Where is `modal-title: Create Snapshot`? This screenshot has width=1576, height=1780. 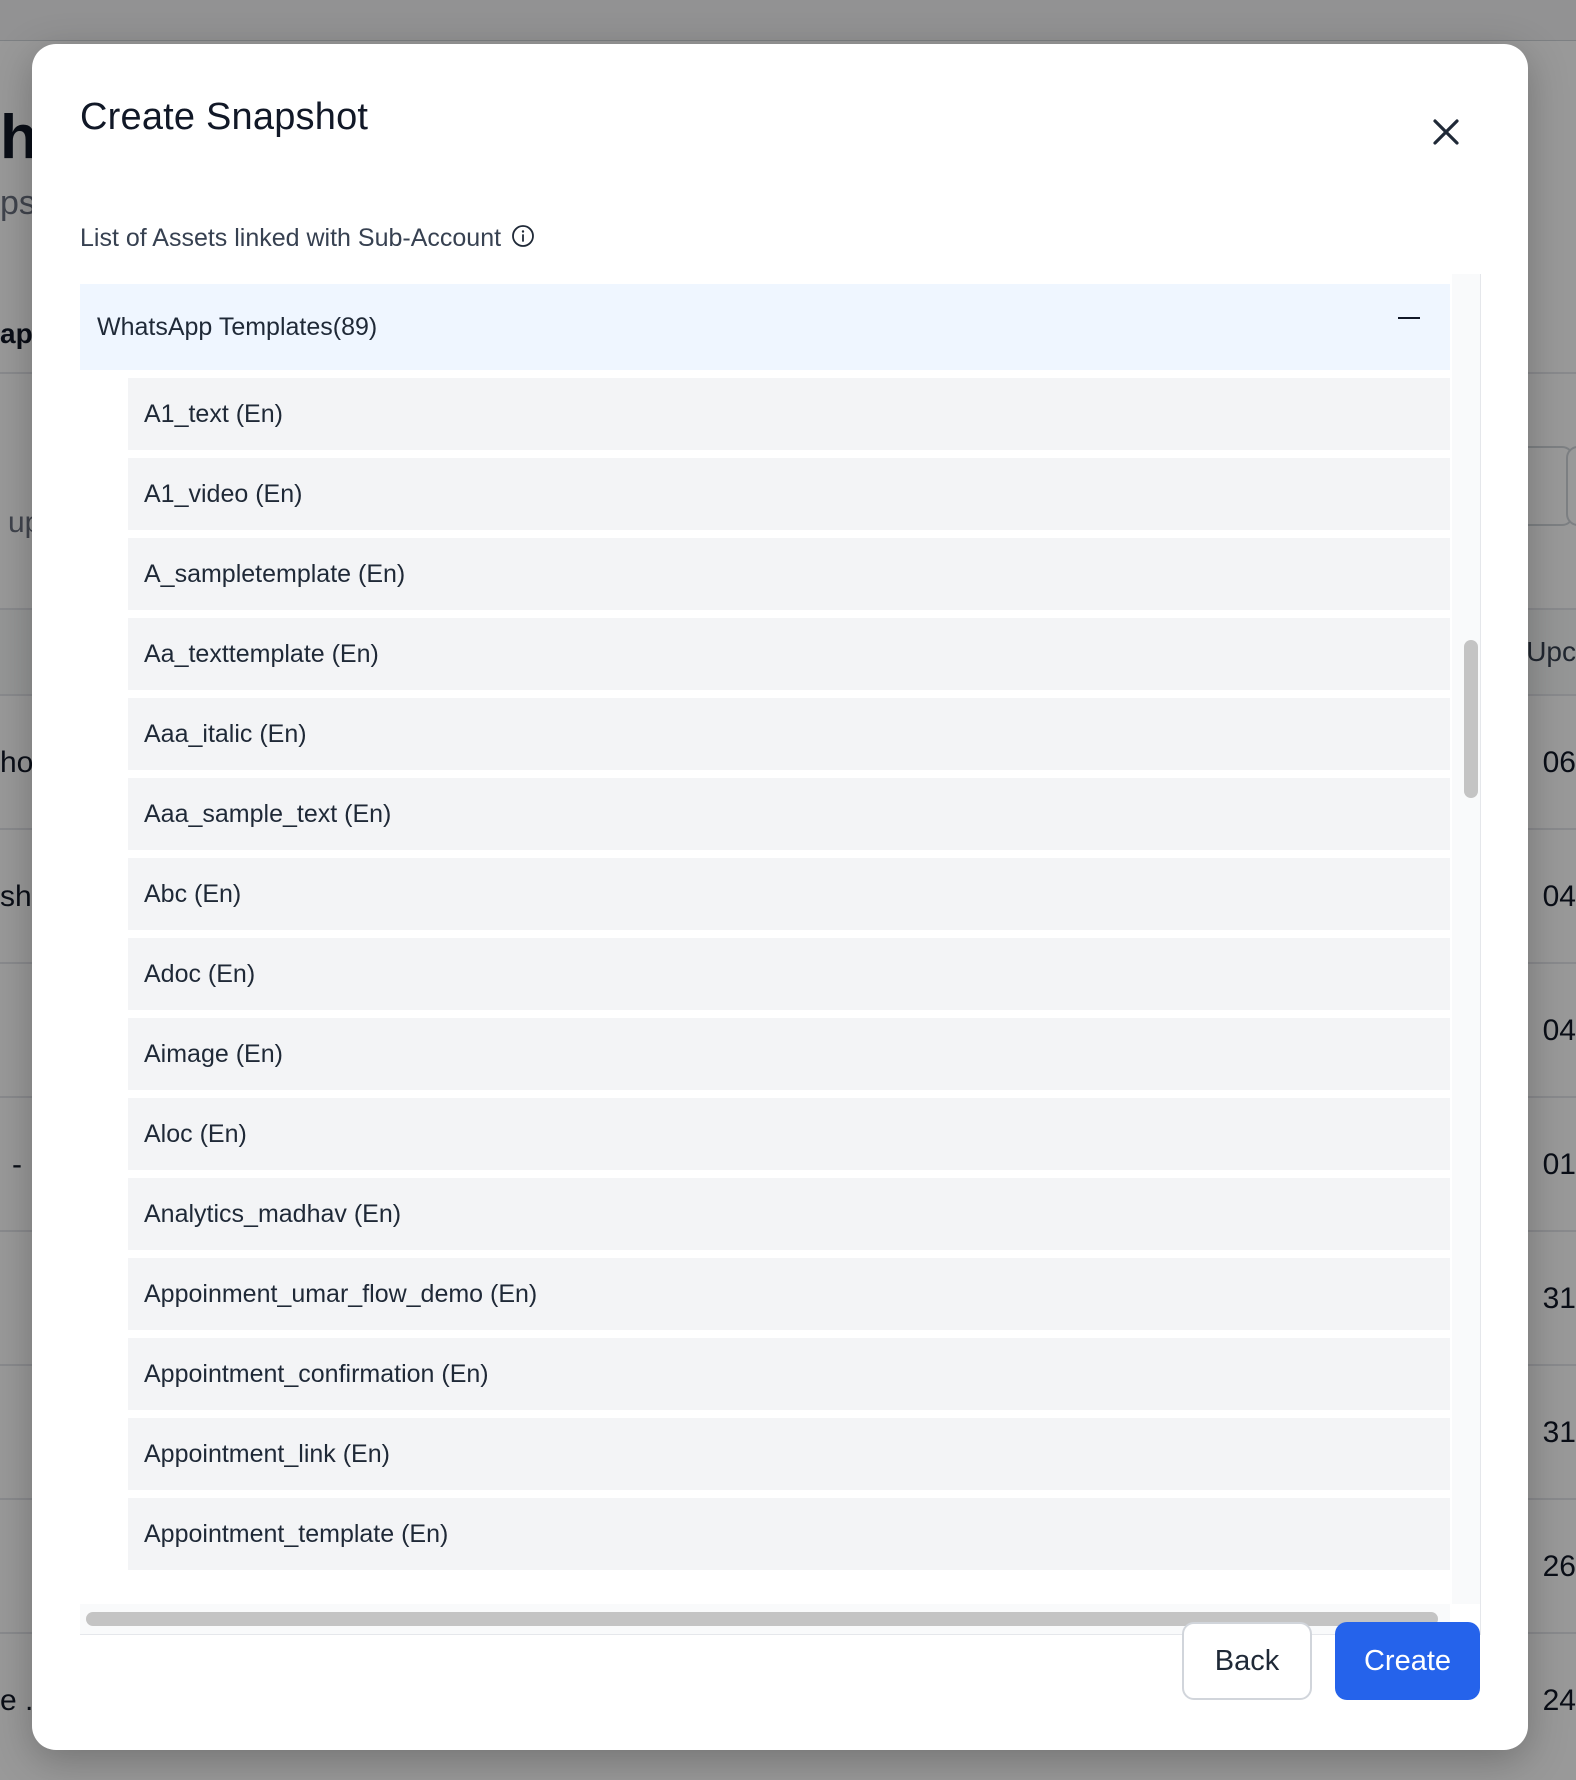 modal-title: Create Snapshot is located at coordinates (224, 117).